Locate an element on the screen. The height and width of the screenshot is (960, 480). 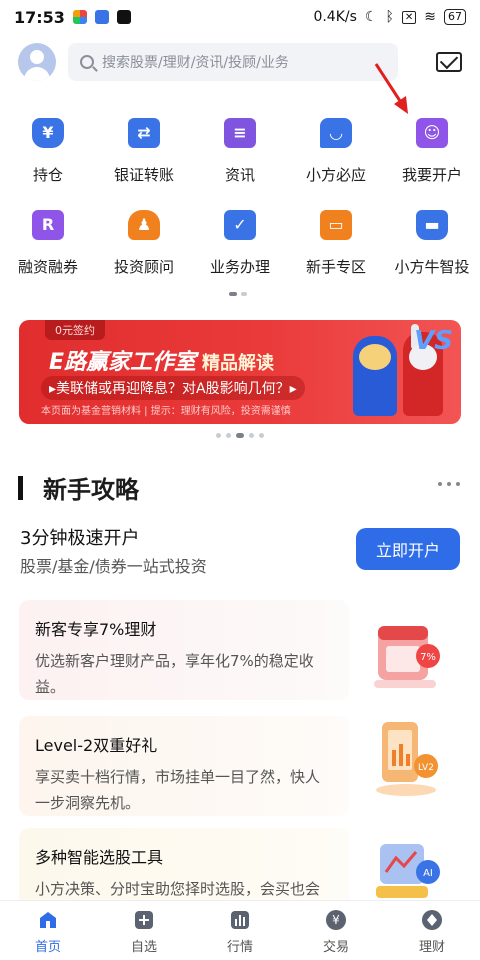
battery-icon: 67 is located at coordinates (455, 17).